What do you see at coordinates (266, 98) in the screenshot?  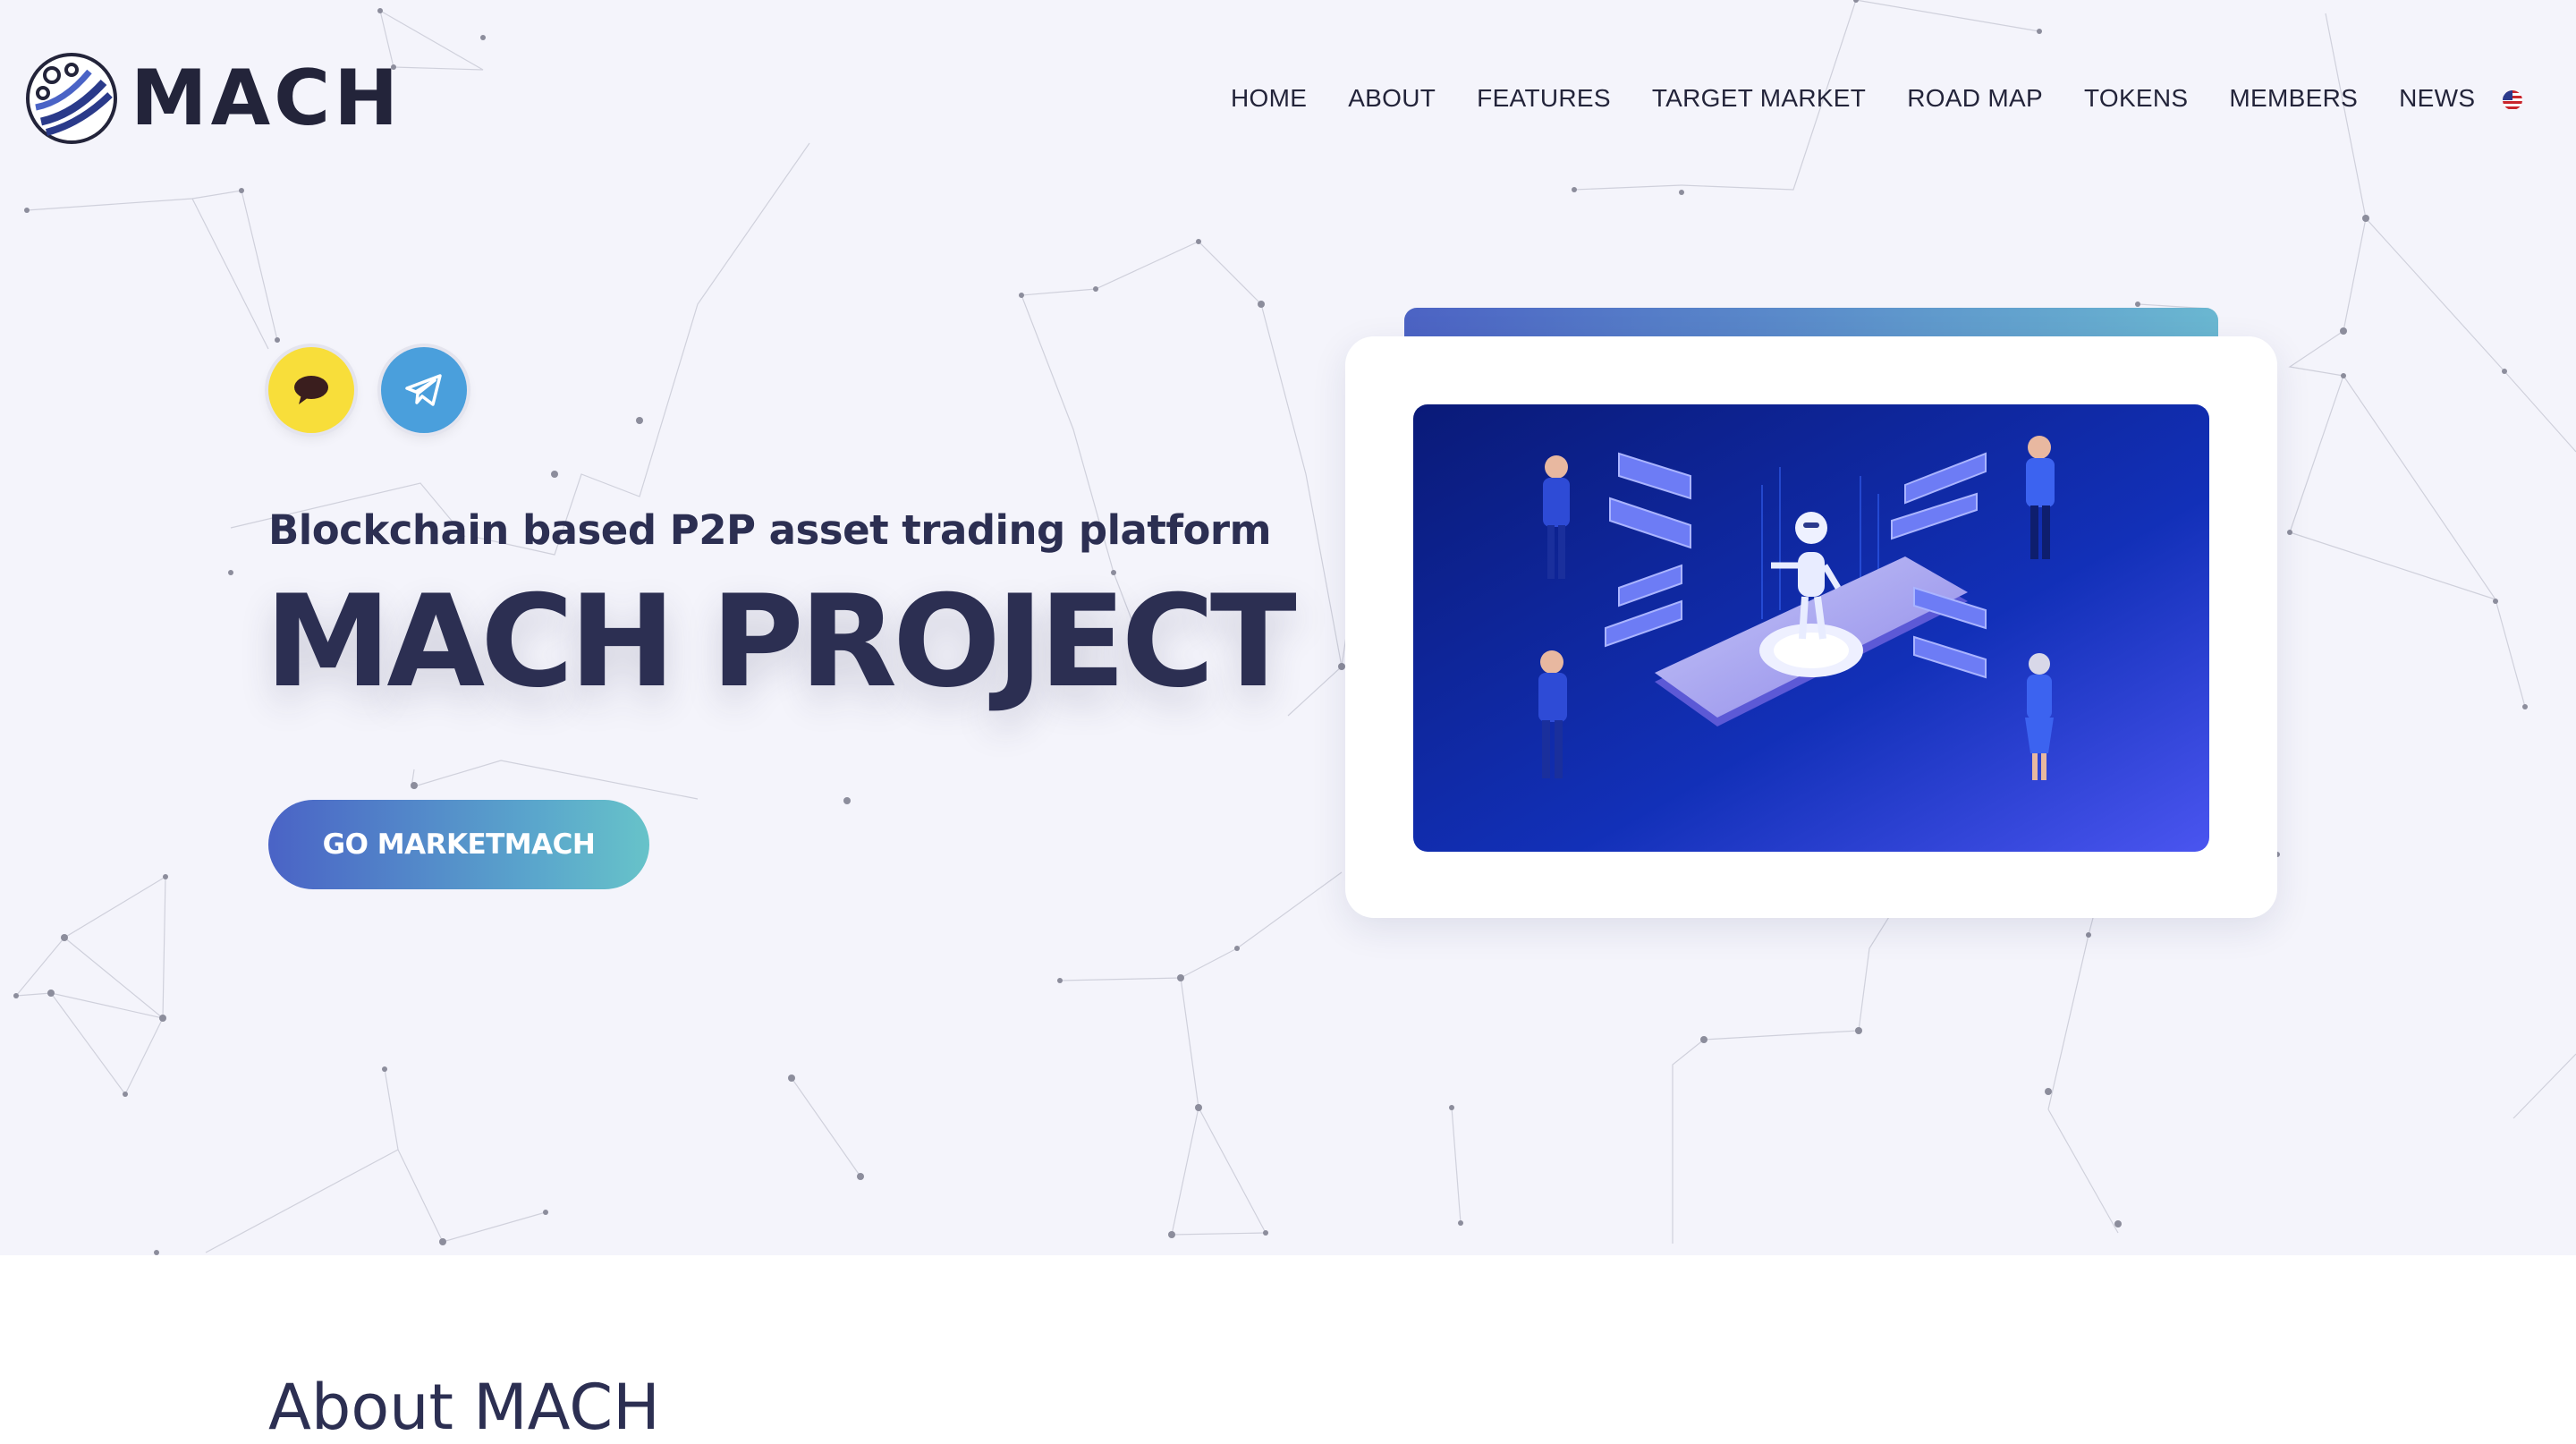 I see `logo-text: MACH` at bounding box center [266, 98].